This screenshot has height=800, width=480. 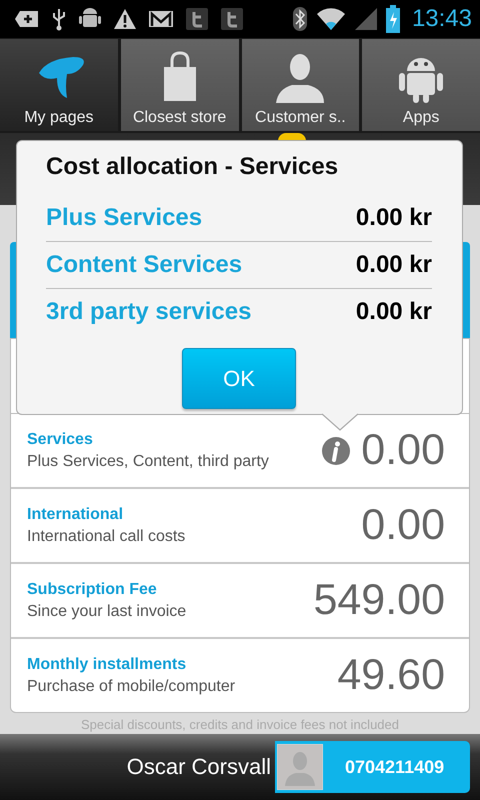 What do you see at coordinates (240, 450) in the screenshot?
I see `cost-row: Services Plus Services, Content, third party 0.00` at bounding box center [240, 450].